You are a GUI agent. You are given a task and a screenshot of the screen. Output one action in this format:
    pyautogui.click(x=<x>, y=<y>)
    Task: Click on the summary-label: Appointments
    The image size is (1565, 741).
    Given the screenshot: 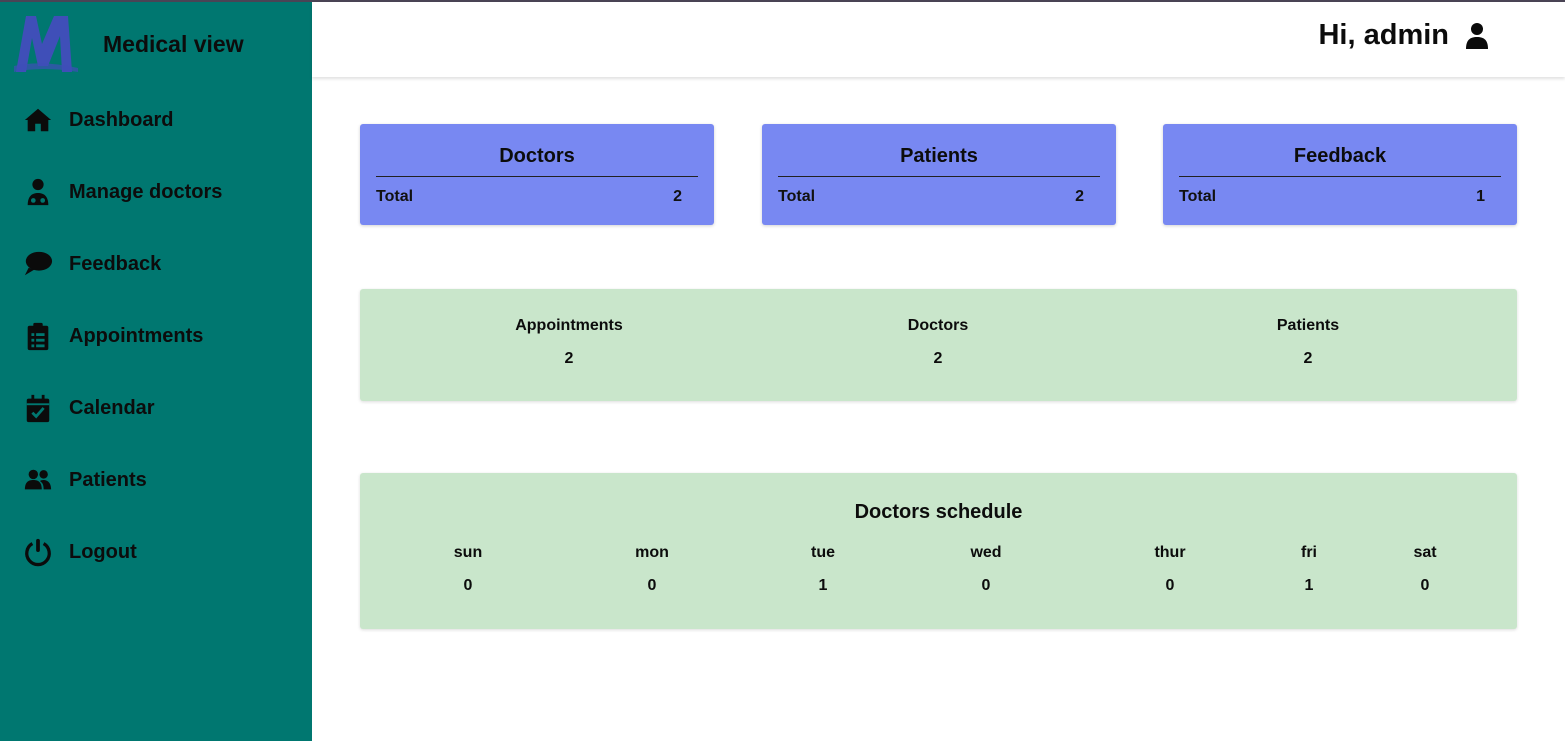 What is the action you would take?
    pyautogui.click(x=569, y=325)
    